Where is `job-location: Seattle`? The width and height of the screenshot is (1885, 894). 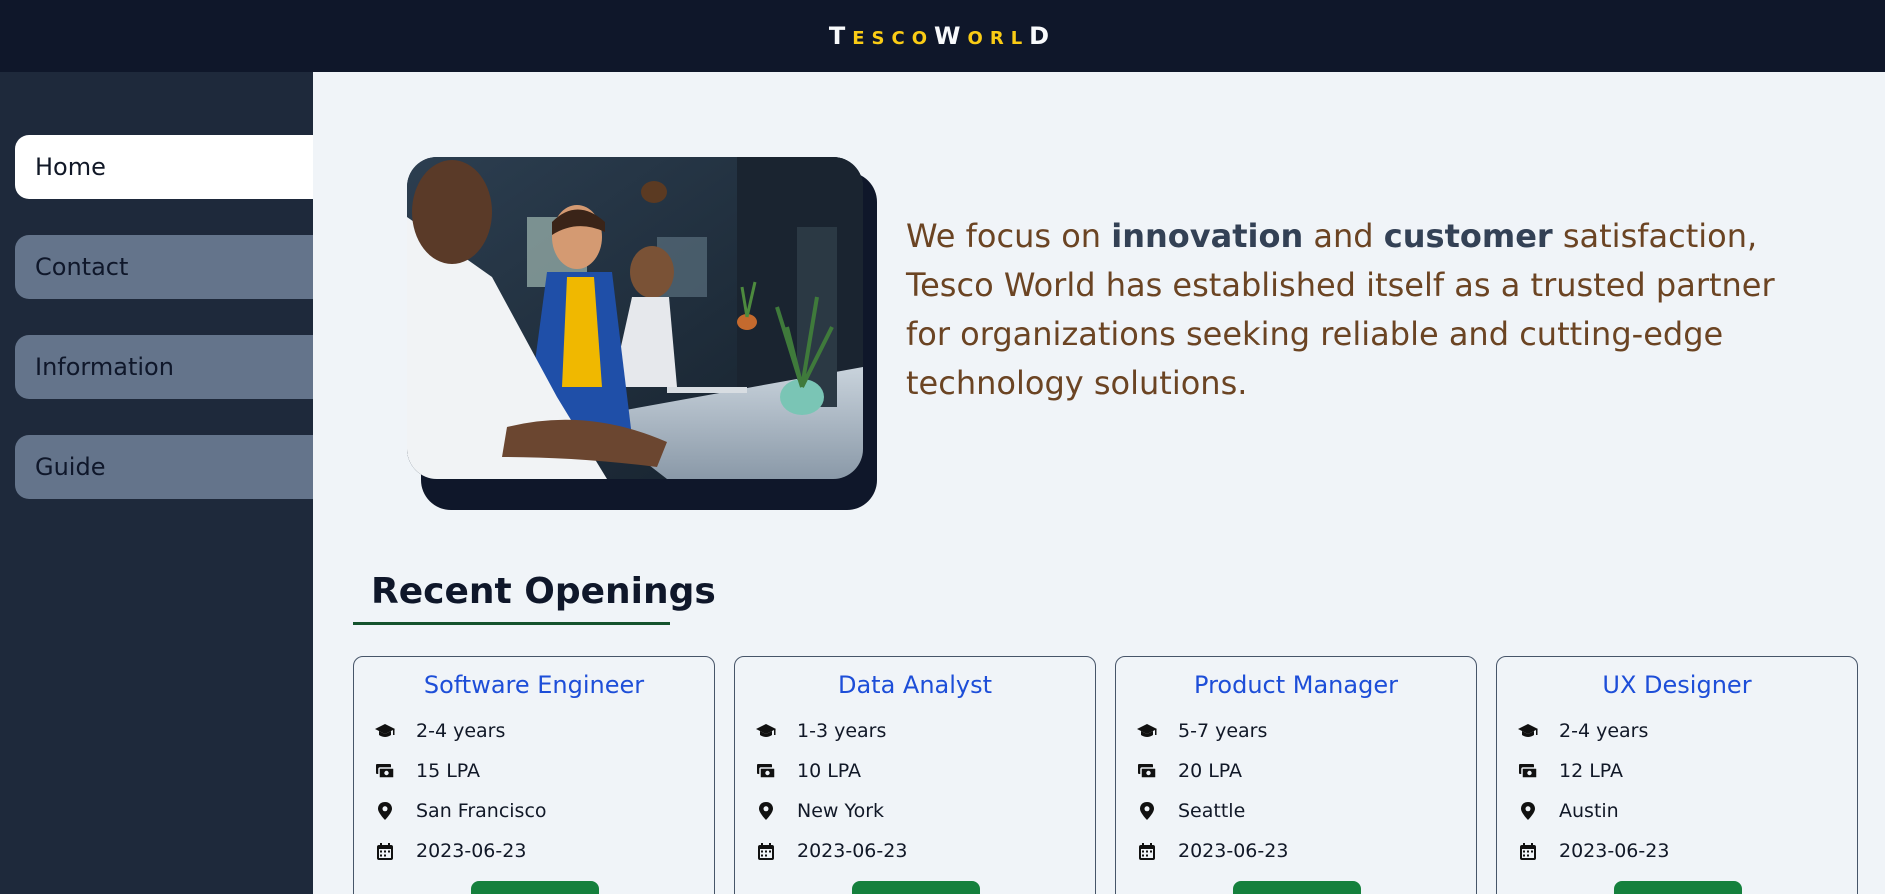
job-location: Seattle is located at coordinates (1190, 811).